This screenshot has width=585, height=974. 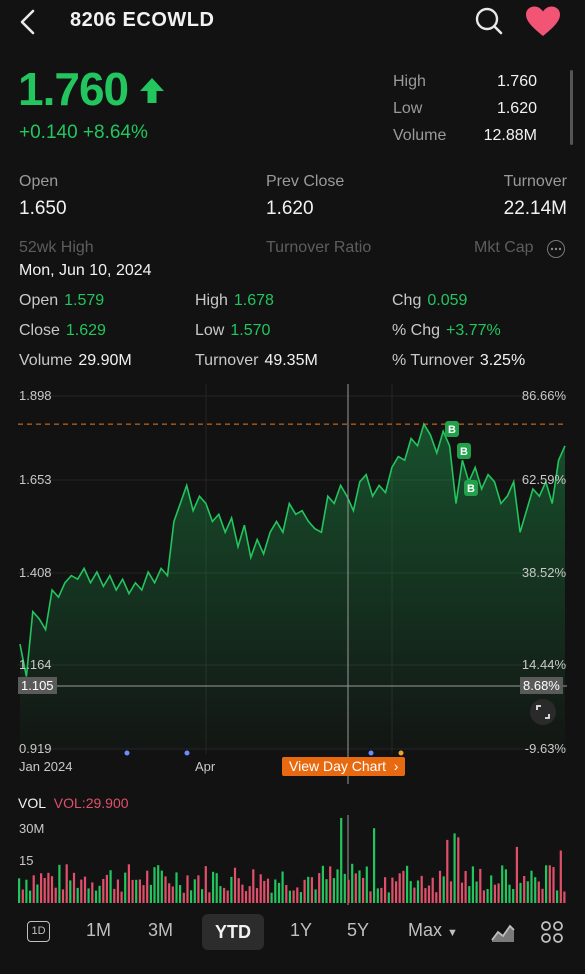 What do you see at coordinates (98, 930) in the screenshot?
I see `tab-1m: 1M` at bounding box center [98, 930].